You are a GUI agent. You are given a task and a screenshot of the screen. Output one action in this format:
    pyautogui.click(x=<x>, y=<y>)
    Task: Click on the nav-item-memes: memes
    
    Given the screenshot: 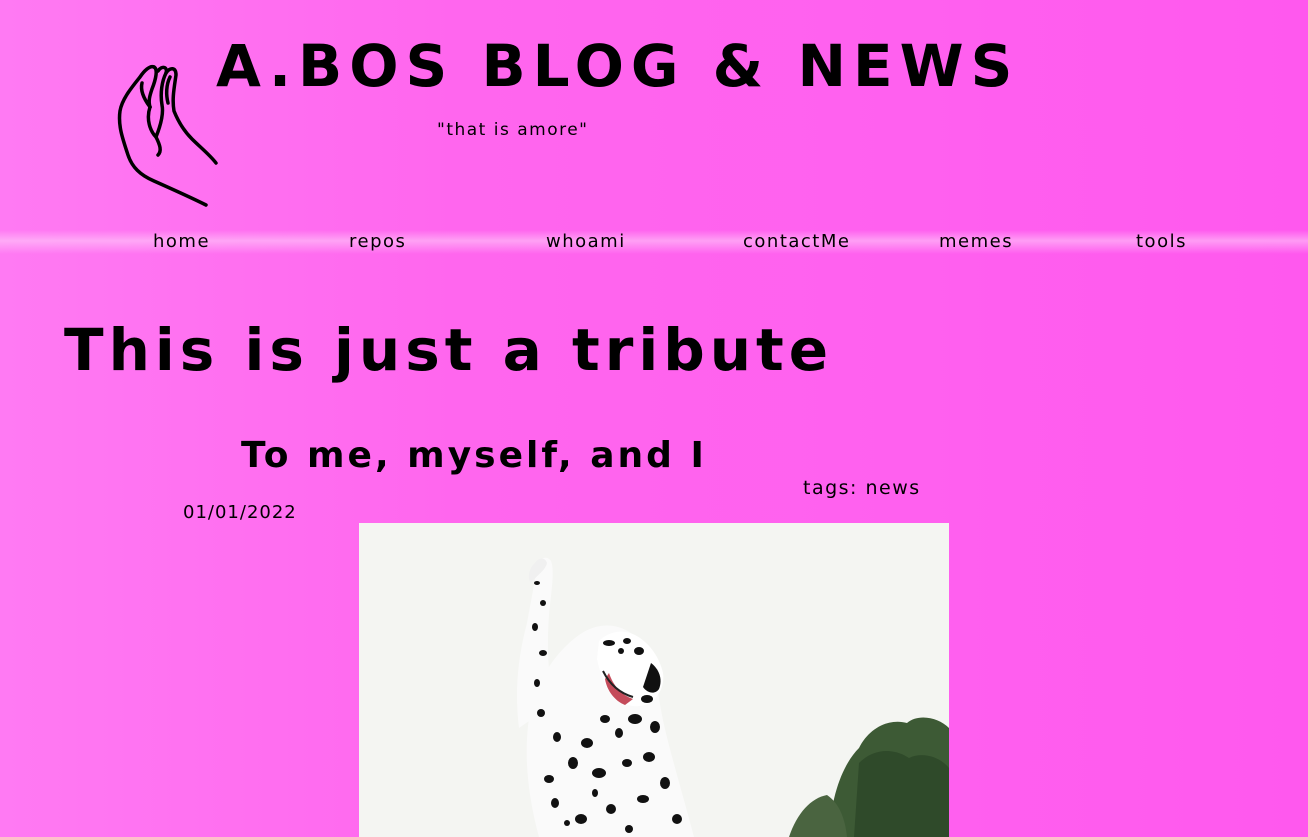 What is the action you would take?
    pyautogui.click(x=976, y=242)
    